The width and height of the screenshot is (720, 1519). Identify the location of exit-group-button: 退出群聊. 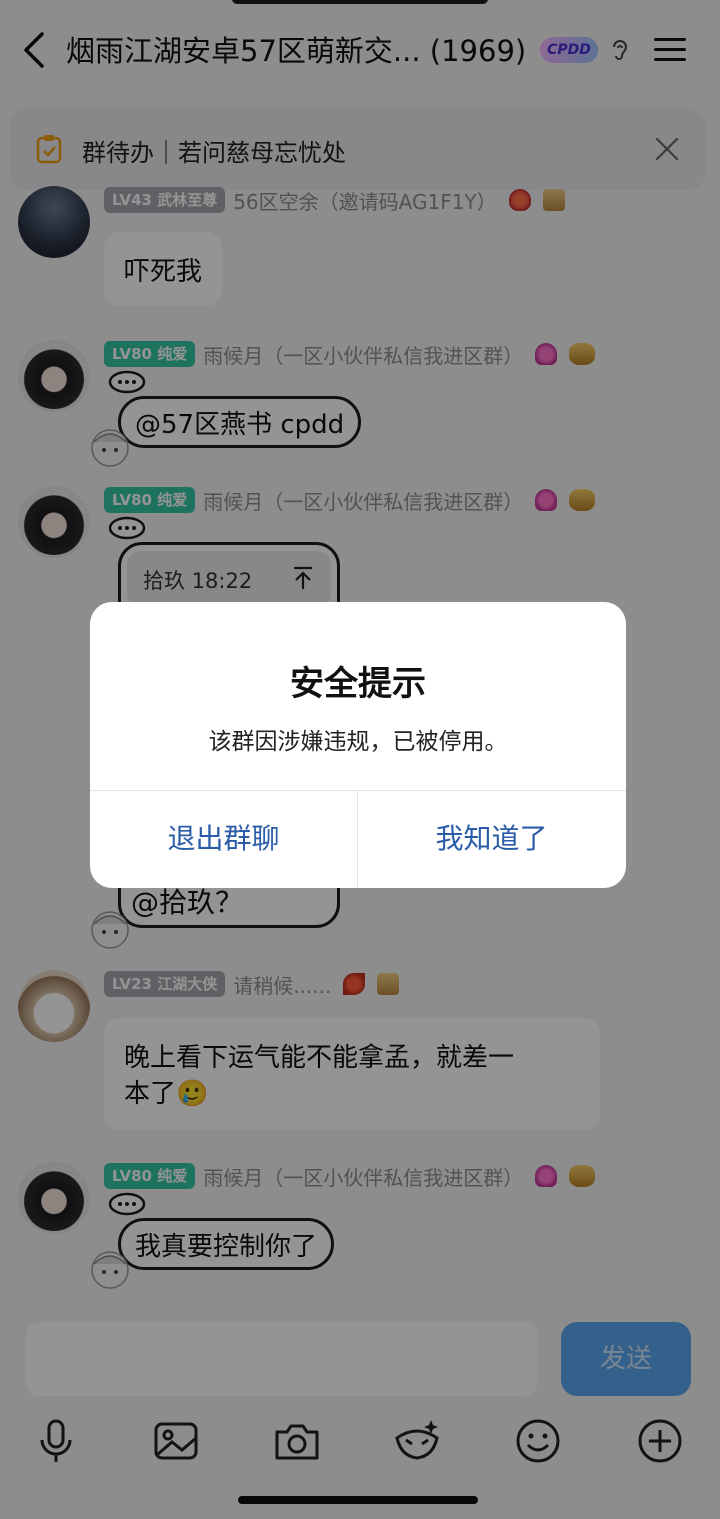
(223, 839).